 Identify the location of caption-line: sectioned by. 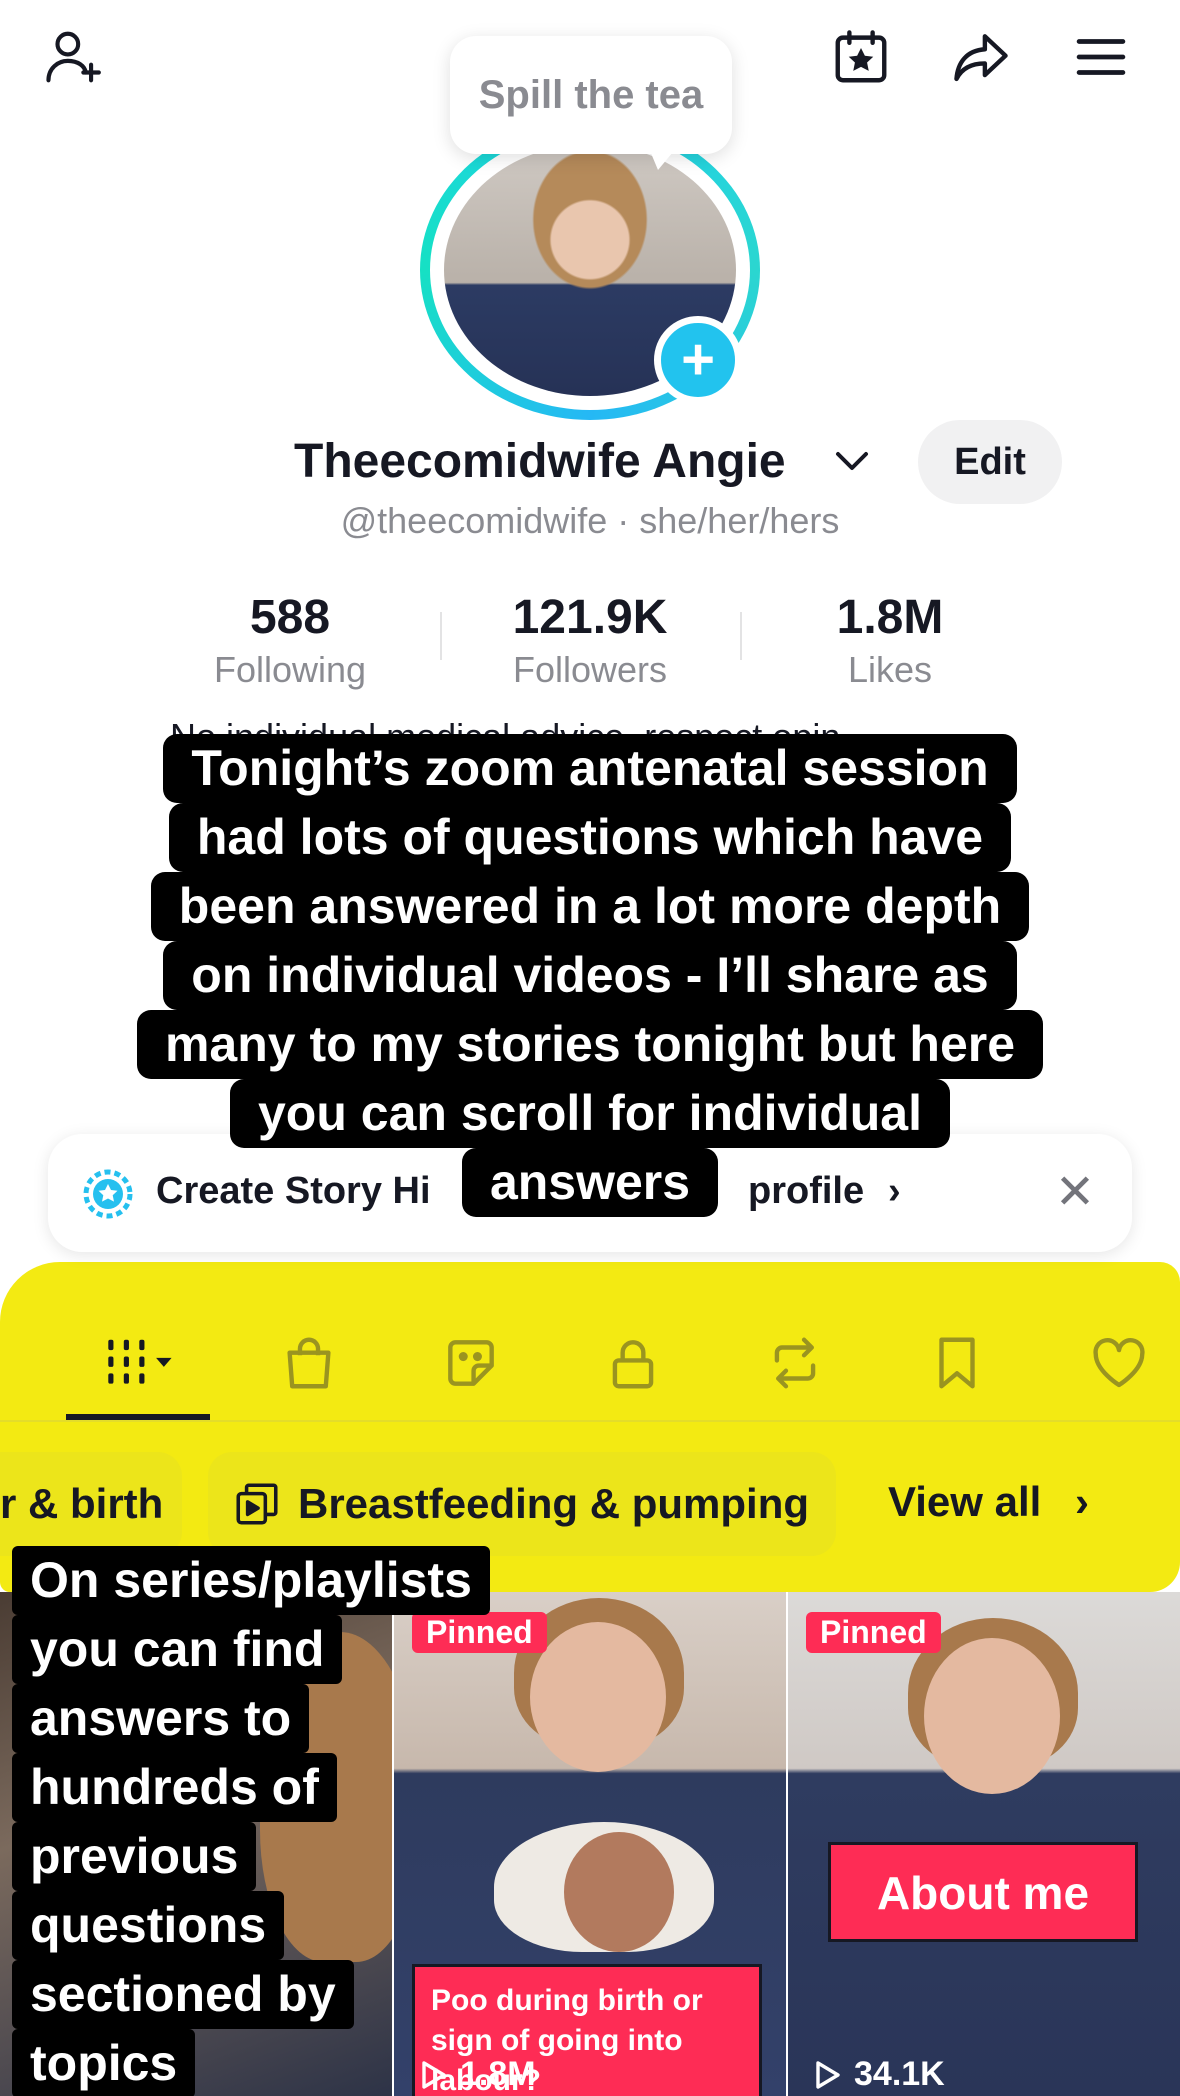
(183, 1994).